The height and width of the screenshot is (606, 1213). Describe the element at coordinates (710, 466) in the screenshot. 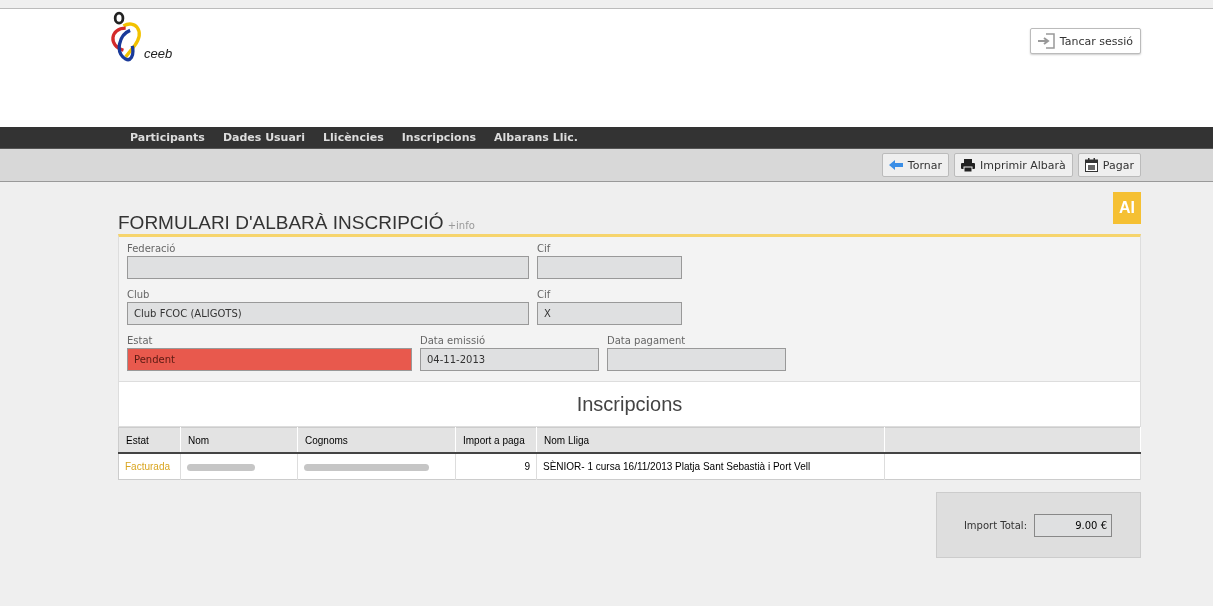

I see `table-cell: SÈNIOR- 1 cursa 16/11/2013 Platja Sant Sebastià i Port Vell` at that location.